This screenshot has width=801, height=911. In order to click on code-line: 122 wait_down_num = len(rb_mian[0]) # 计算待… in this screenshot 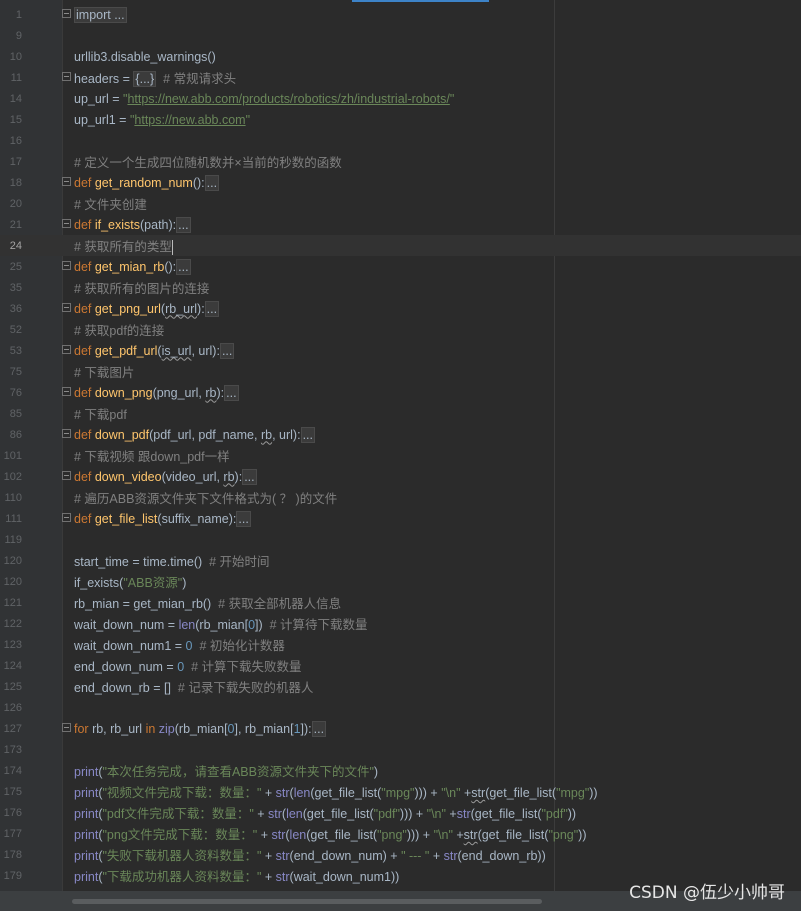, I will do `click(400, 623)`.